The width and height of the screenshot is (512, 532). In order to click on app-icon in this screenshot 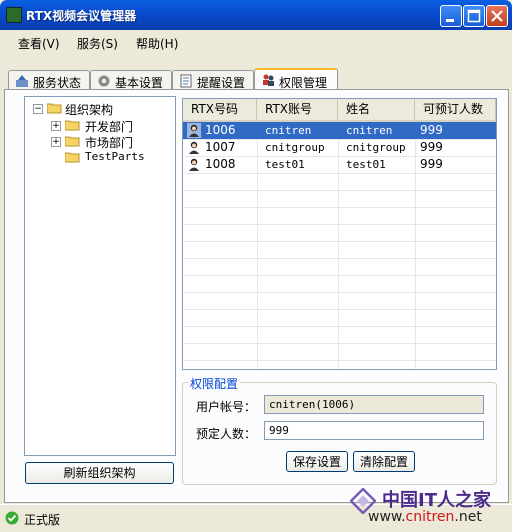, I will do `click(14, 15)`.